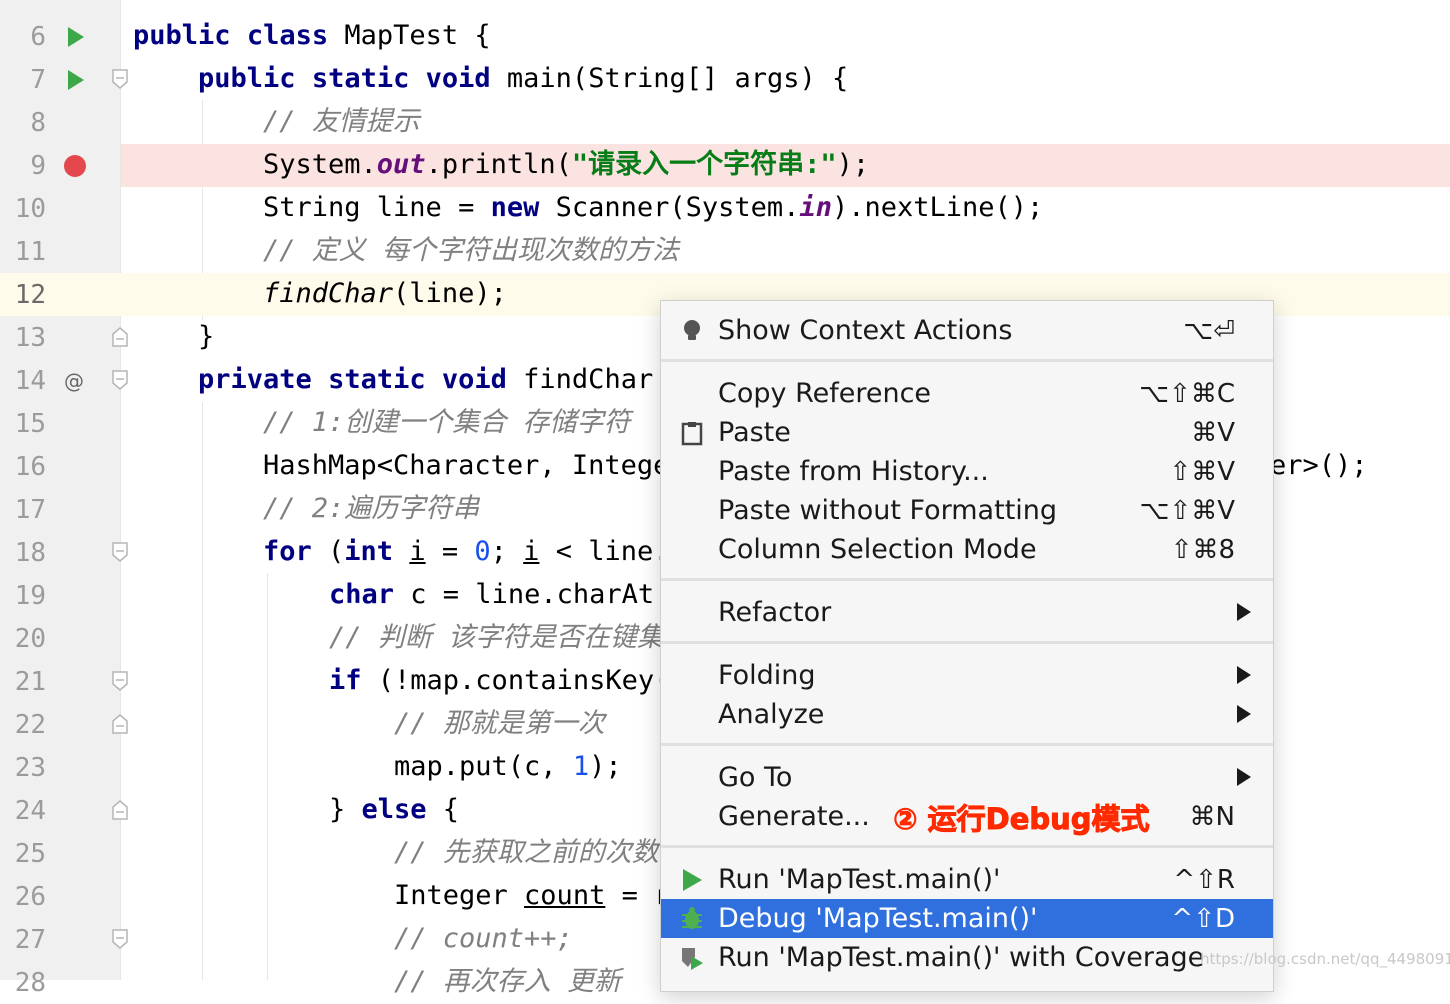  Describe the element at coordinates (967, 957) in the screenshot. I see `menu-item-run-with-coverage: Run 'MapTest.main()' with Coverage` at that location.